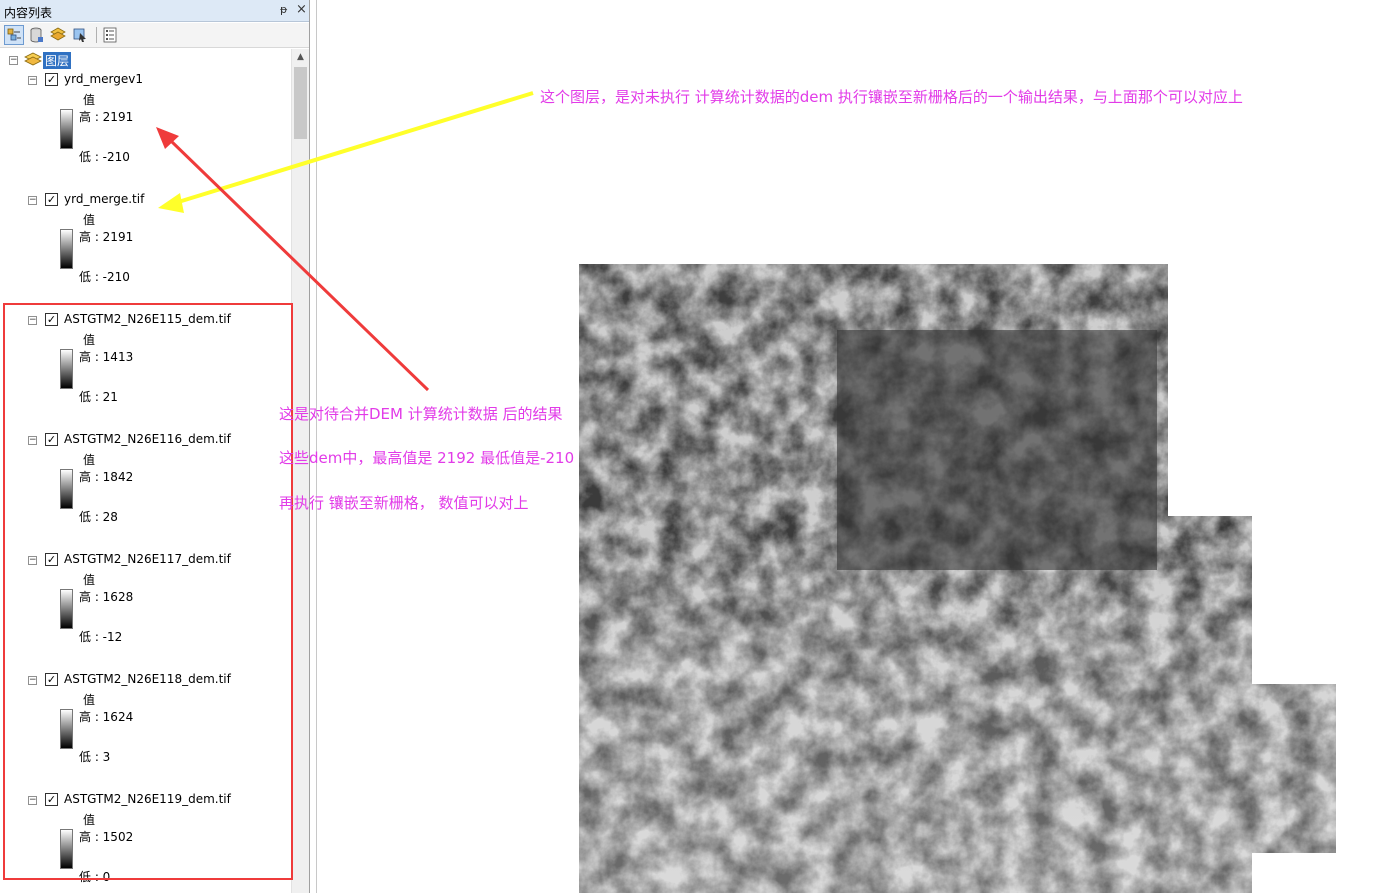 Image resolution: width=1388 pixels, height=893 pixels. Describe the element at coordinates (145, 251) in the screenshot. I see `layer-entry: − ✓ yrd_merge.tif 值 高 : 2191 低 : -210` at that location.